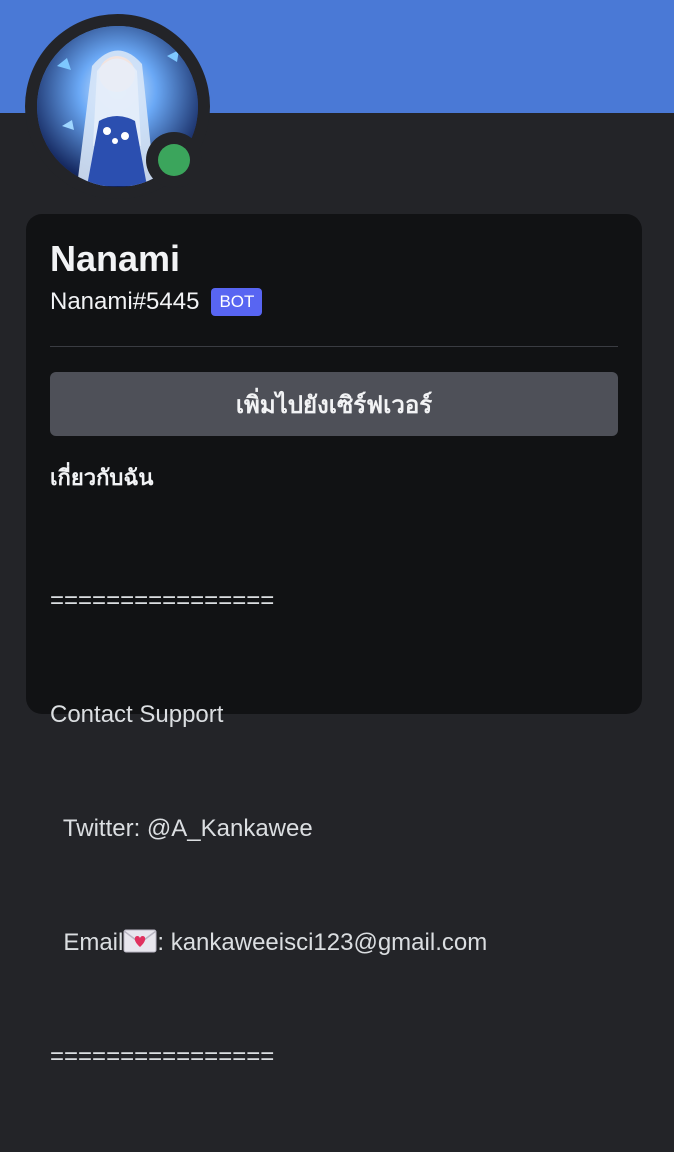 The width and height of the screenshot is (674, 1152). Describe the element at coordinates (237, 302) in the screenshot. I see `bot-badge: BOT` at that location.